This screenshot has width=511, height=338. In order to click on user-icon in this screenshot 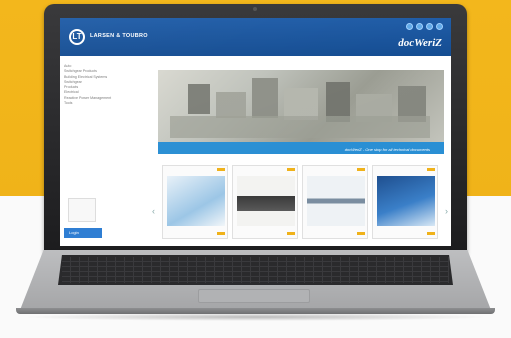, I will do `click(429, 26)`.